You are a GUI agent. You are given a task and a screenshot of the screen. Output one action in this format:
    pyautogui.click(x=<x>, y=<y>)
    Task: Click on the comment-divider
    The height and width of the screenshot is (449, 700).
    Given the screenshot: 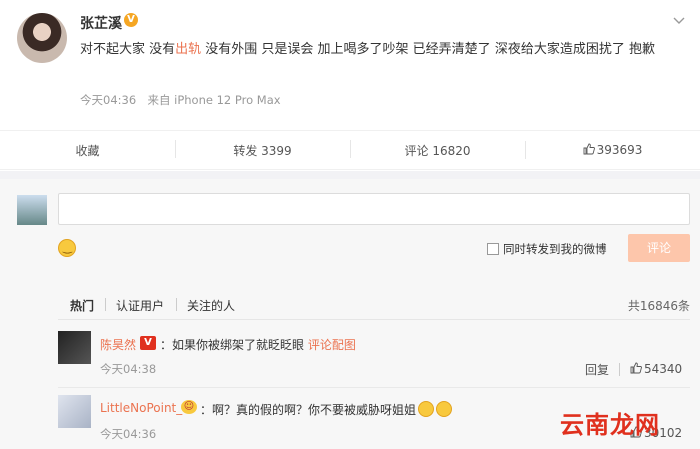 What is the action you would take?
    pyautogui.click(x=374, y=387)
    